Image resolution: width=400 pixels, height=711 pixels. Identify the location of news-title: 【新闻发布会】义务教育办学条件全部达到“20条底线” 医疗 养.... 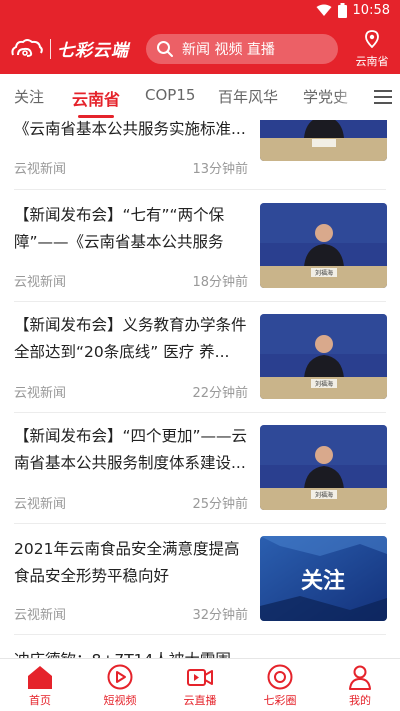
(130, 338).